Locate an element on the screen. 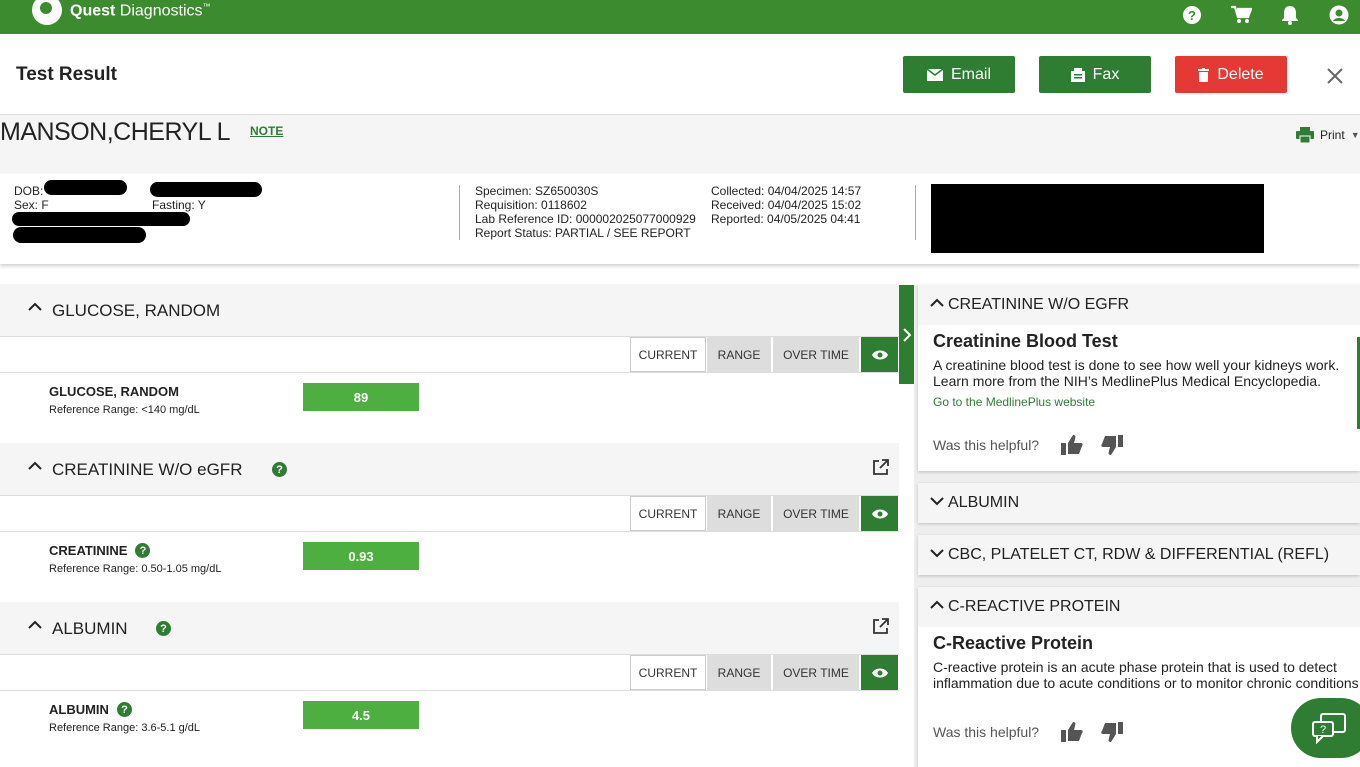 This screenshot has height=767, width=1360. section-header-albumin: ALBUMIN ? is located at coordinates (449, 628).